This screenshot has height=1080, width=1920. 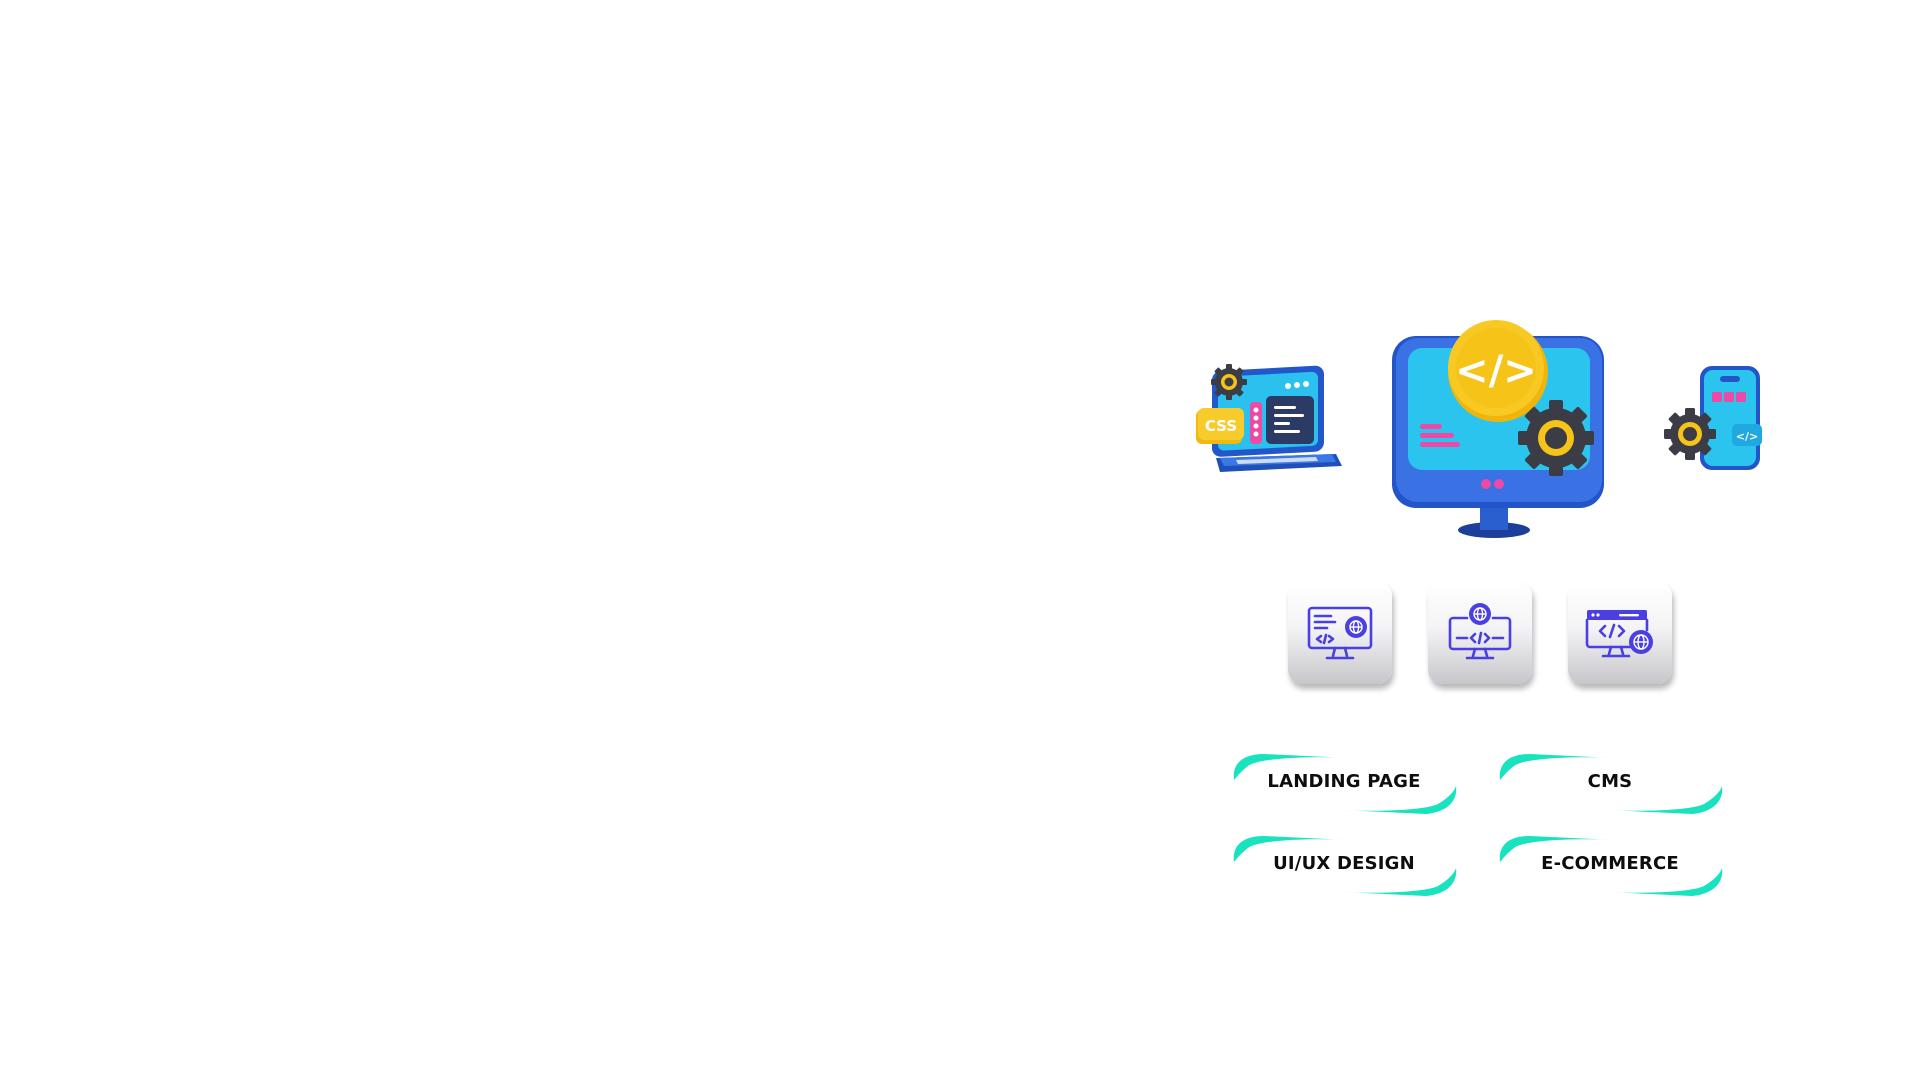 I want to click on mobile-dev-icon: </>, so click(x=1714, y=418).